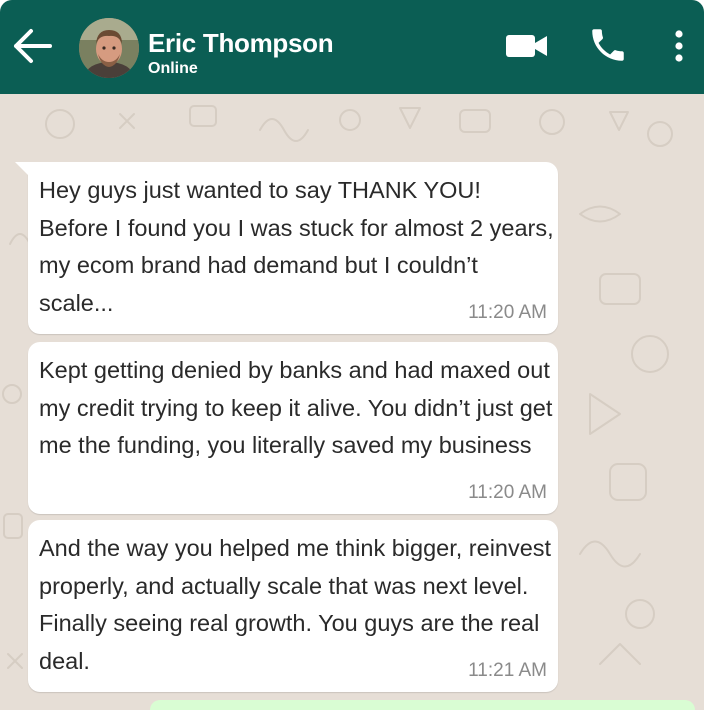  I want to click on contact-status: Online, so click(173, 68).